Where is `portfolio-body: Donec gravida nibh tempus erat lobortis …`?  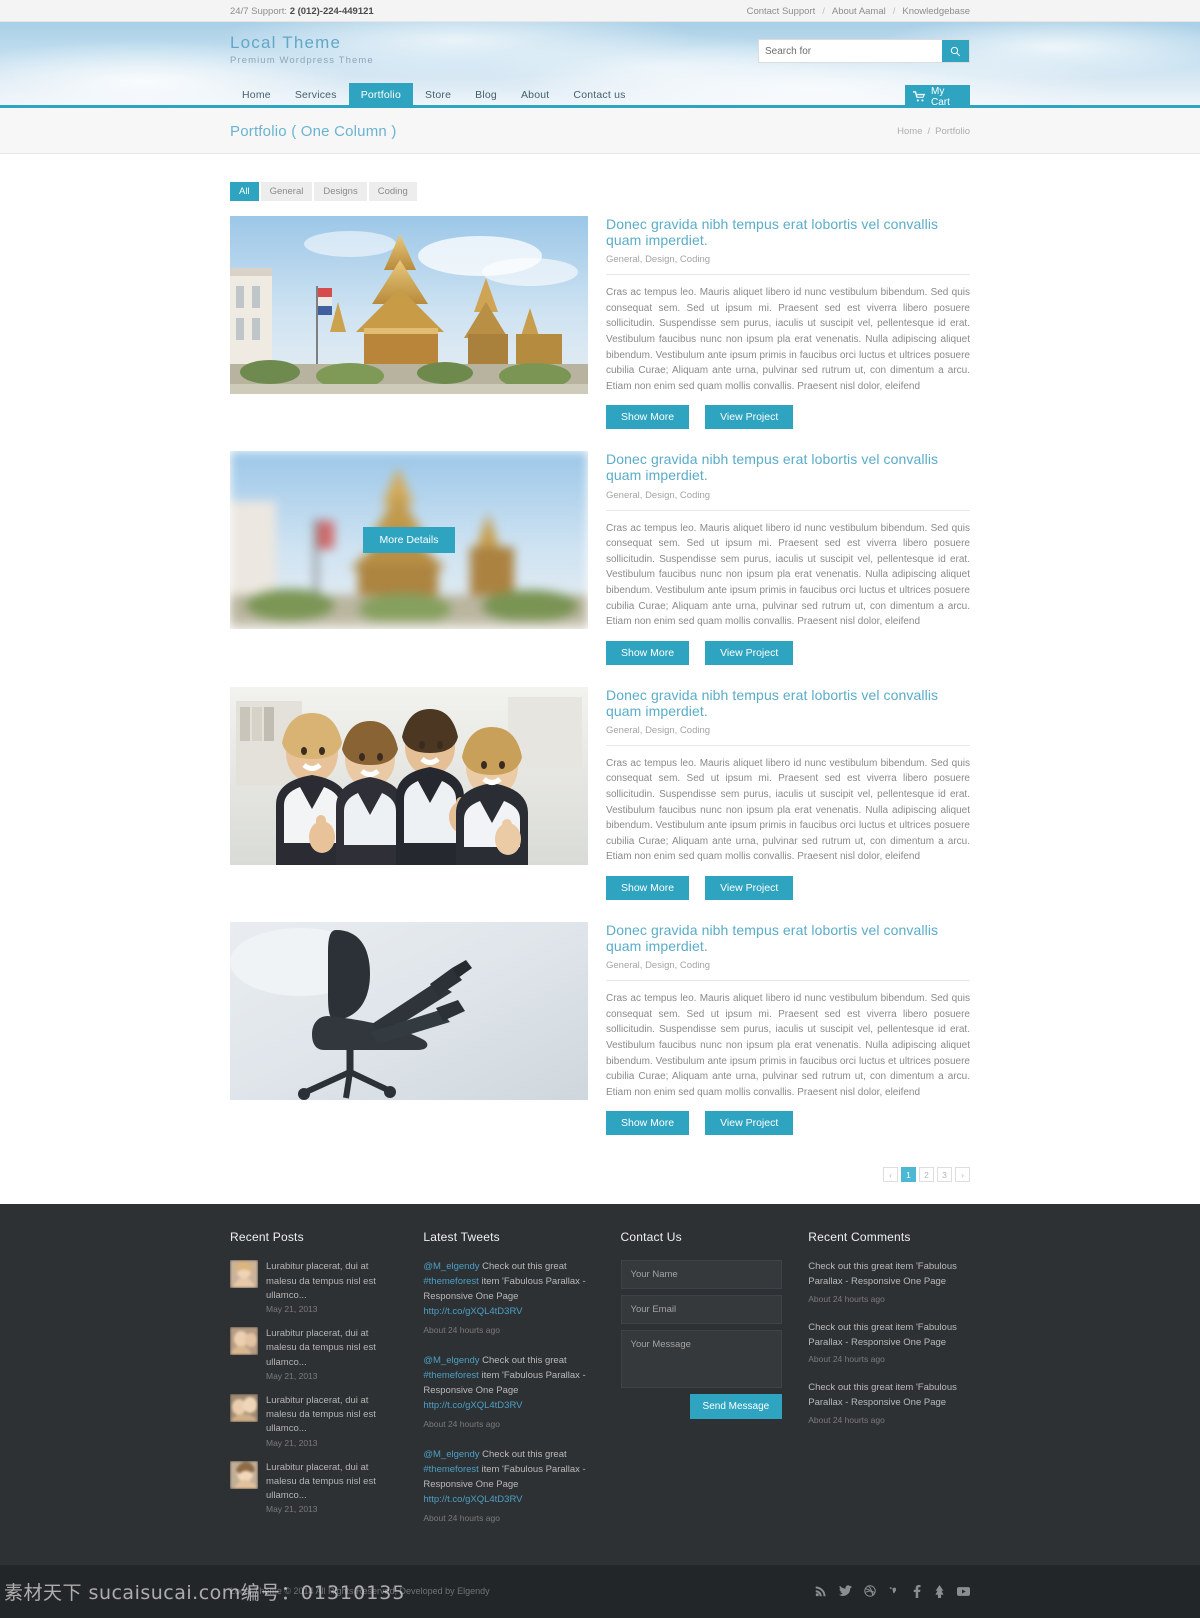
portfolio-body: Donec gravida nibh tempus erat lobortis … is located at coordinates (788, 794).